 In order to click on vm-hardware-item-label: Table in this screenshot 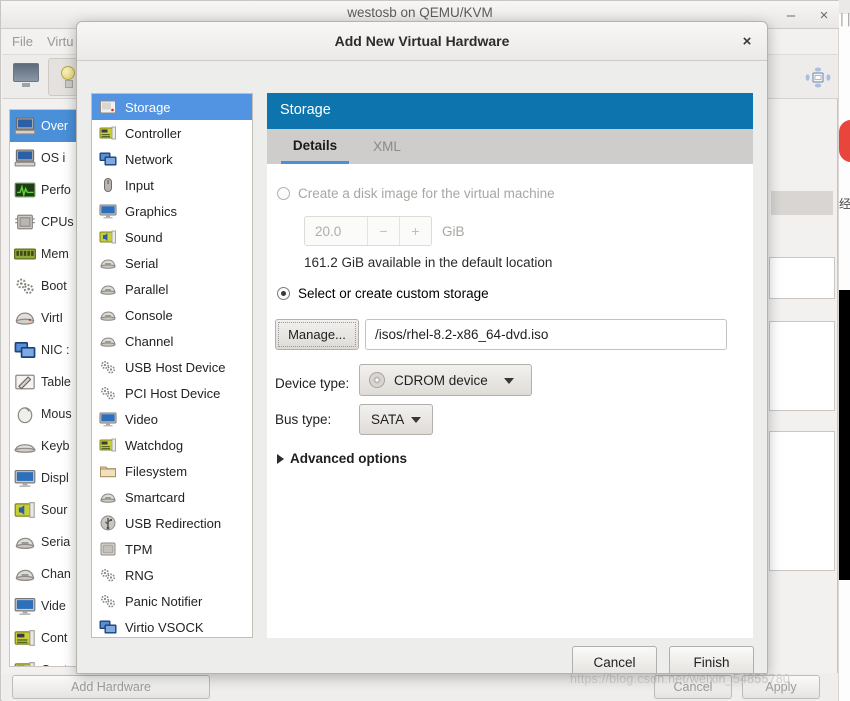, I will do `click(56, 382)`.